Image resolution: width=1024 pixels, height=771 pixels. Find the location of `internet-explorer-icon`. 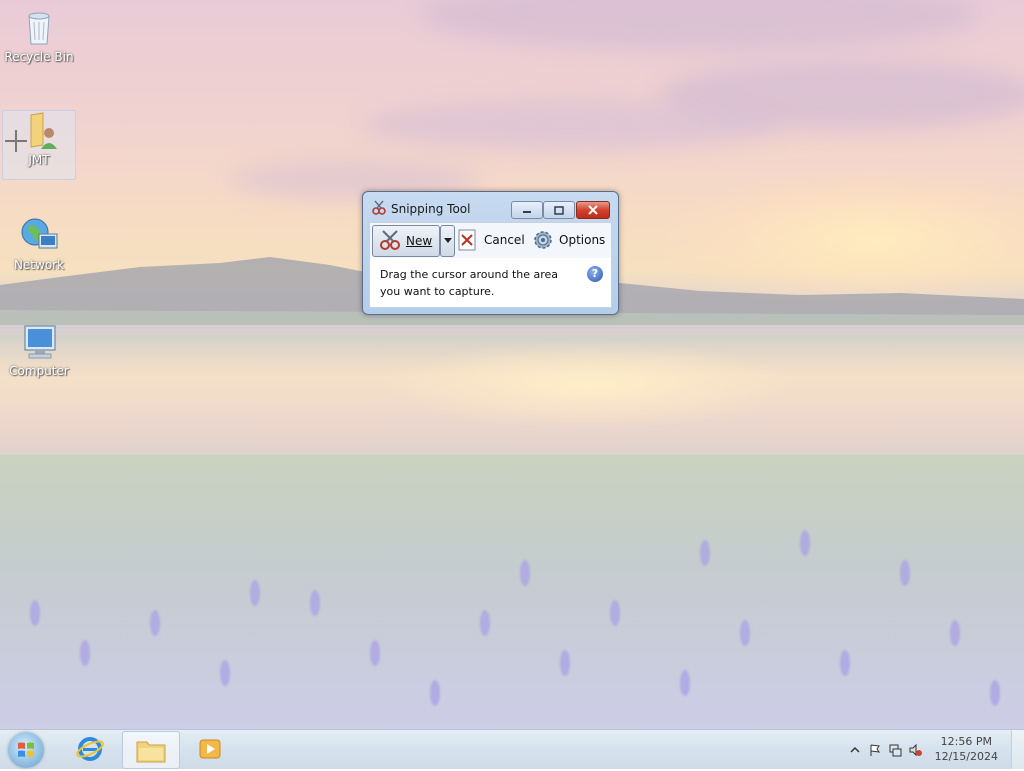

internet-explorer-icon is located at coordinates (90, 749).